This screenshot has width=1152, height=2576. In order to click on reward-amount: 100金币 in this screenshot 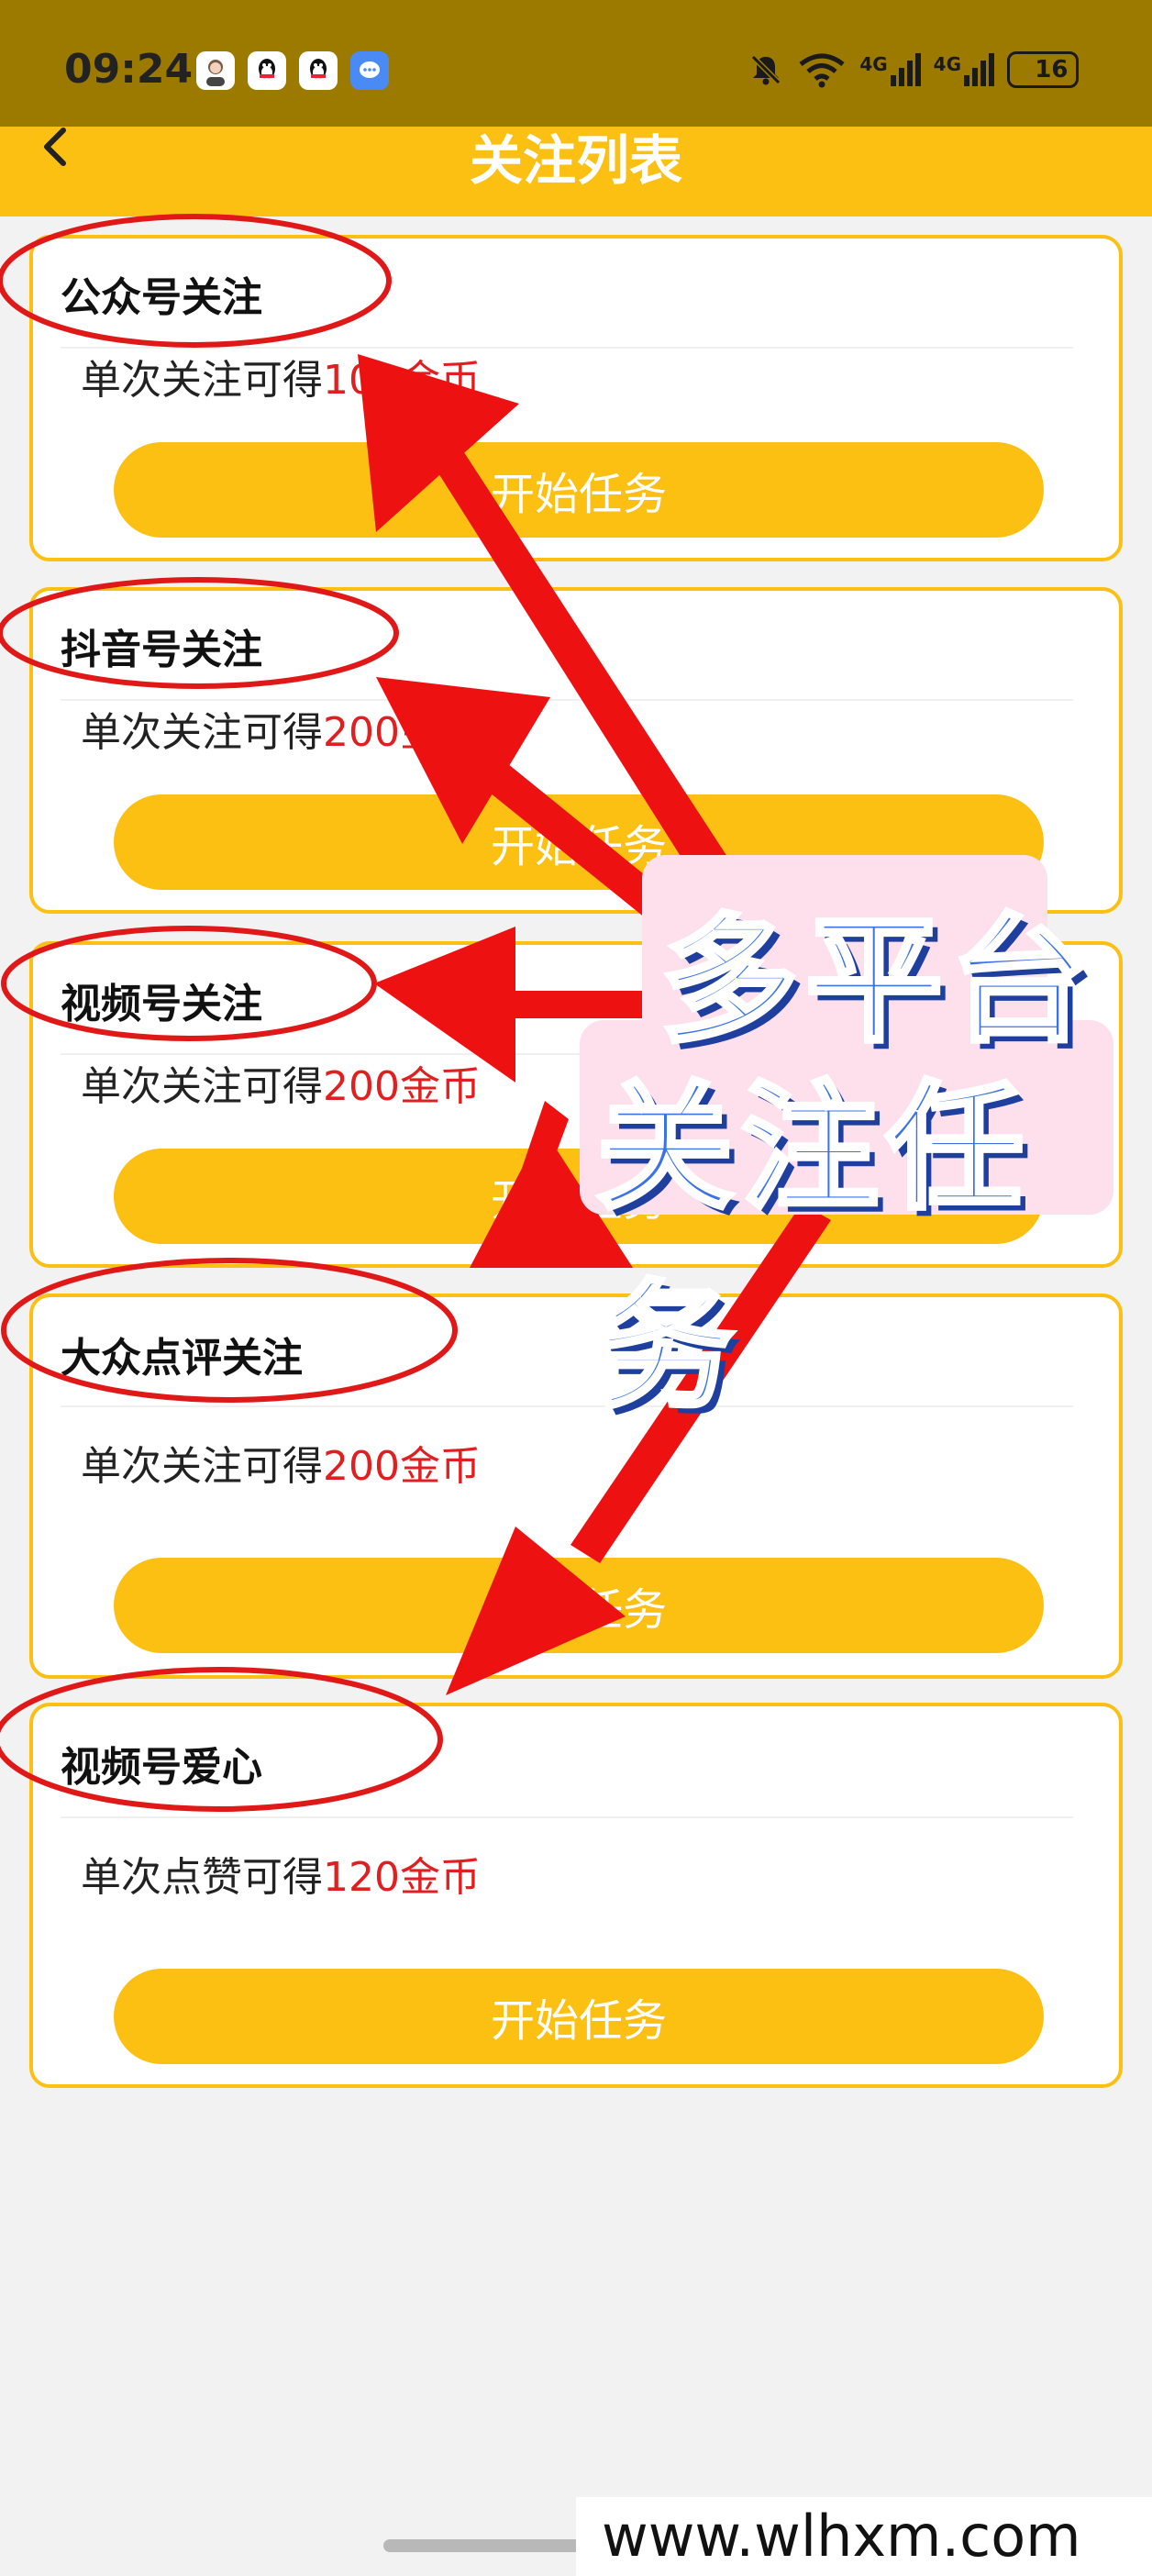, I will do `click(402, 380)`.